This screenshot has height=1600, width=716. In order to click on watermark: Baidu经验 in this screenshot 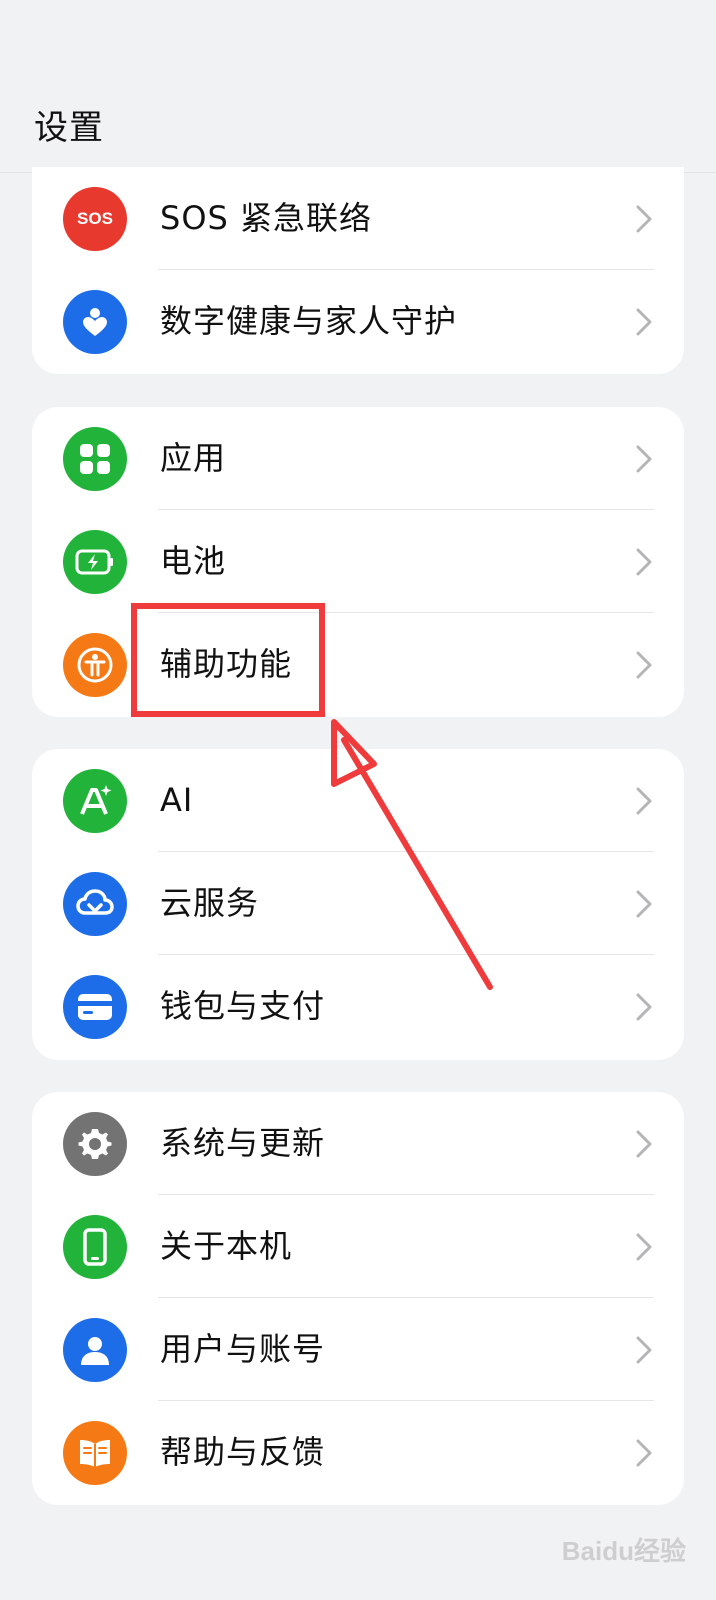, I will do `click(623, 1551)`.